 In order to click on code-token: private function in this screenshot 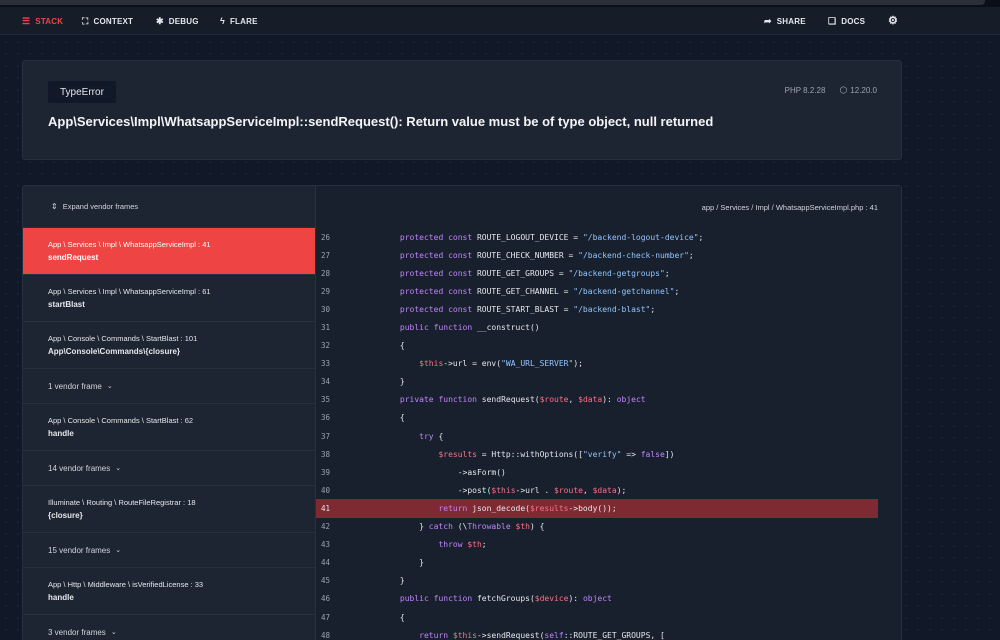, I will do `click(440, 400)`.